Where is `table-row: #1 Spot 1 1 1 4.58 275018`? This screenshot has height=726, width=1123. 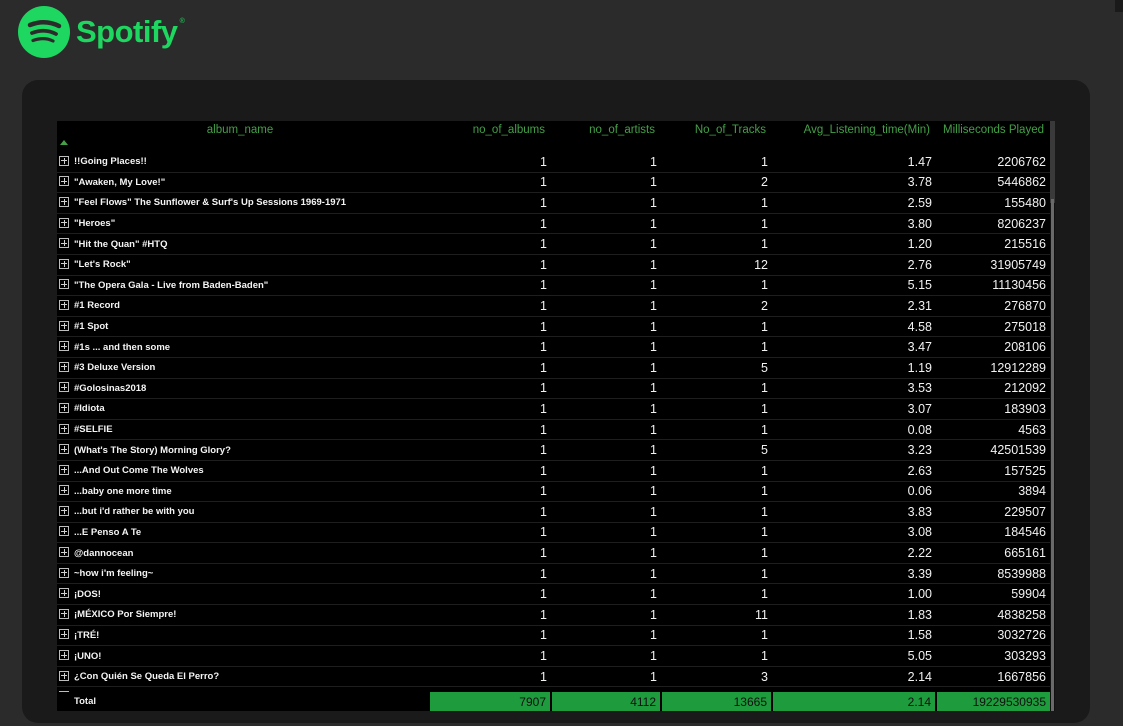
table-row: #1 Spot 1 1 1 4.58 275018 is located at coordinates (553, 327).